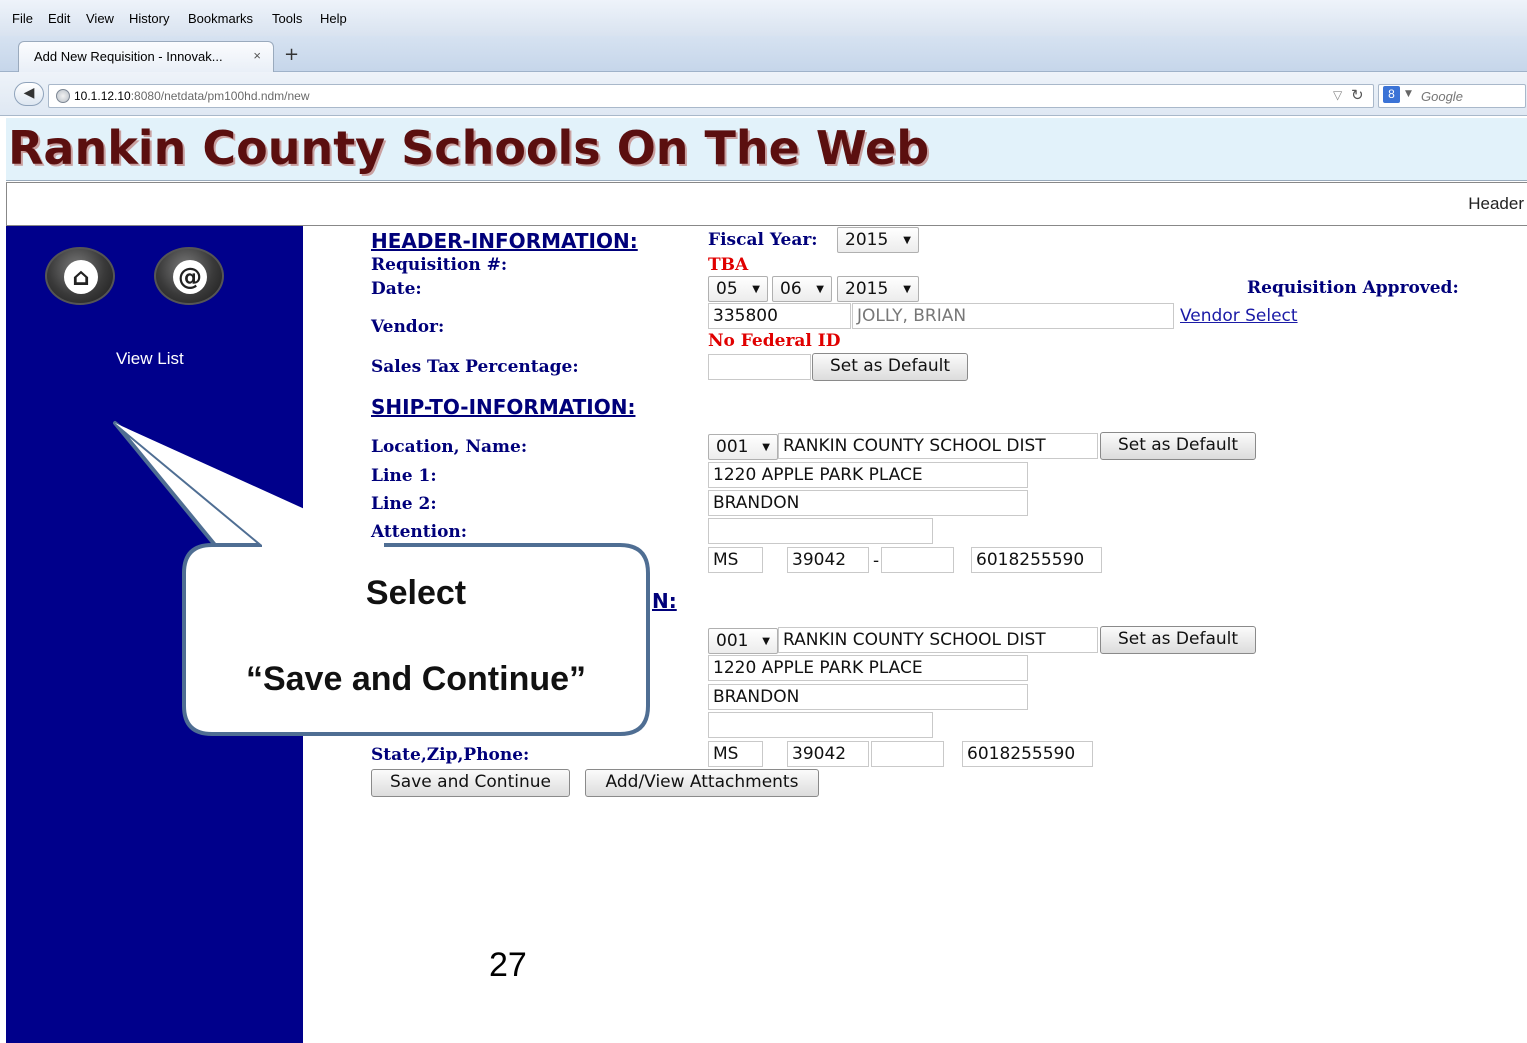 This screenshot has height=1043, width=1527. Describe the element at coordinates (828, 560) in the screenshot. I see `ship-zip-field: 39042` at that location.